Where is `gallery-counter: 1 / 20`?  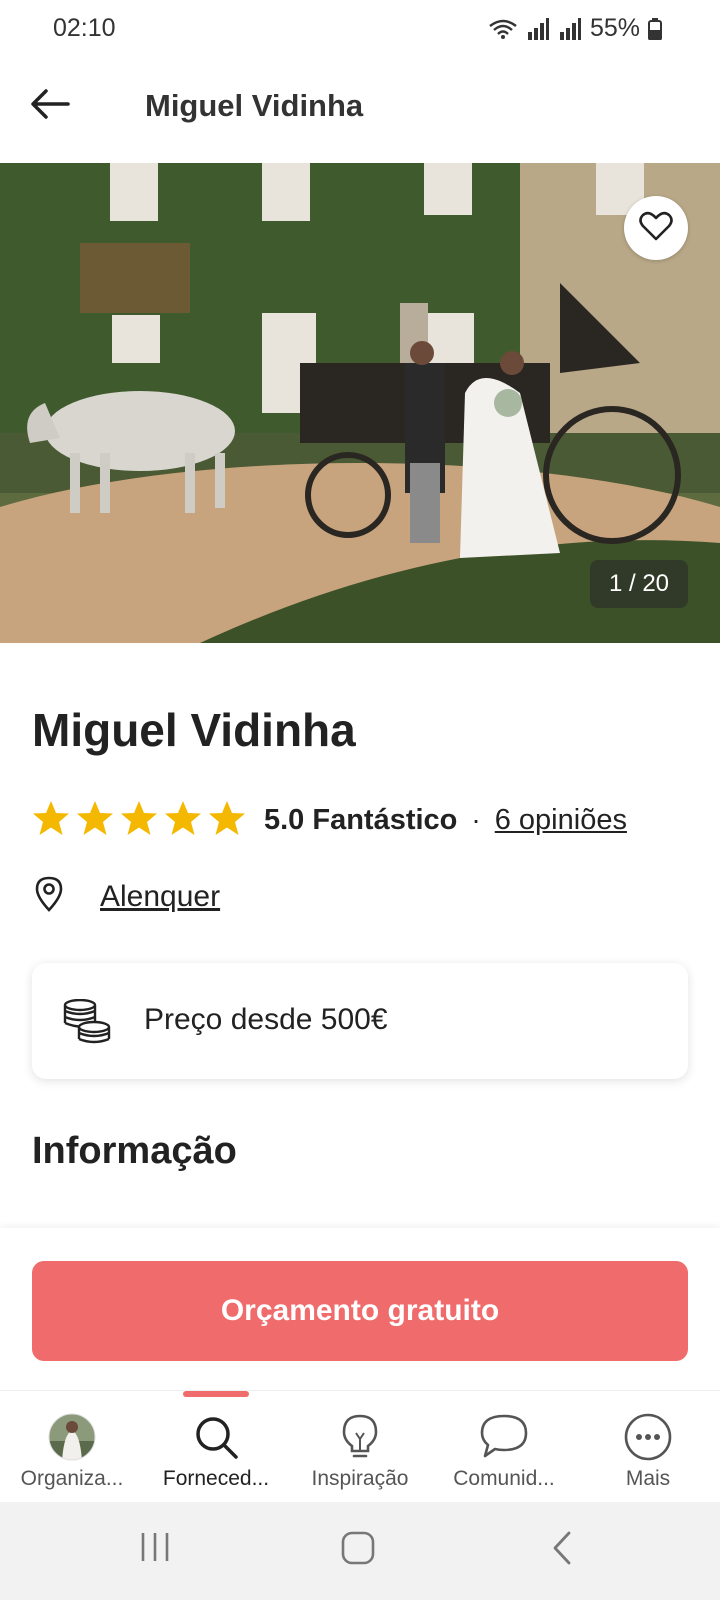
gallery-counter: 1 / 20 is located at coordinates (639, 584).